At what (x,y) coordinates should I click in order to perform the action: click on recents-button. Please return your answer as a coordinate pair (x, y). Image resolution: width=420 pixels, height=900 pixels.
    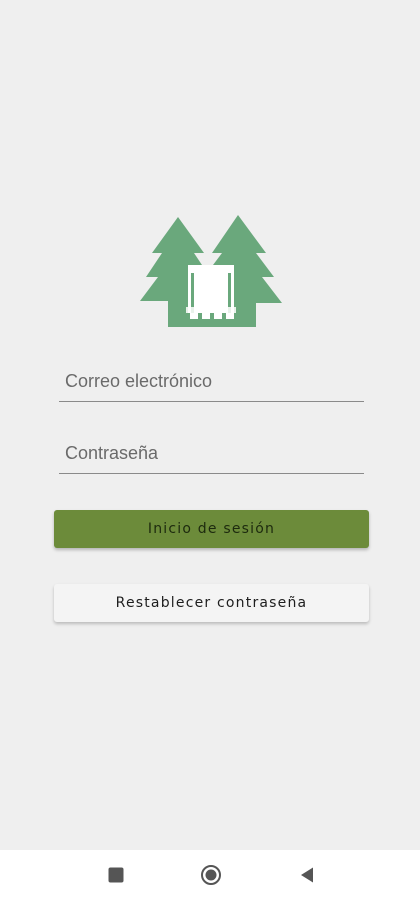
    Looking at the image, I should click on (116, 875).